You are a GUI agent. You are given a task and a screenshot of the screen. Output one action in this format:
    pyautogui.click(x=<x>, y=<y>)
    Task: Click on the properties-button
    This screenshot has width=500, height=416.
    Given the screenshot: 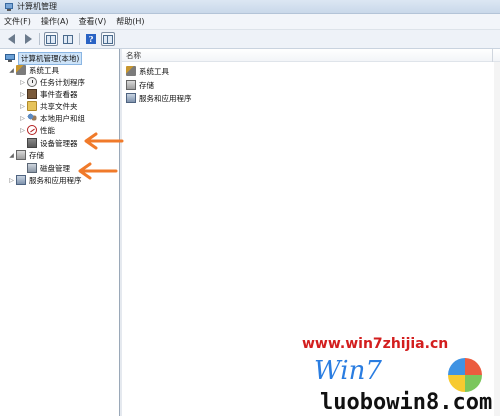 What is the action you would take?
    pyautogui.click(x=68, y=39)
    